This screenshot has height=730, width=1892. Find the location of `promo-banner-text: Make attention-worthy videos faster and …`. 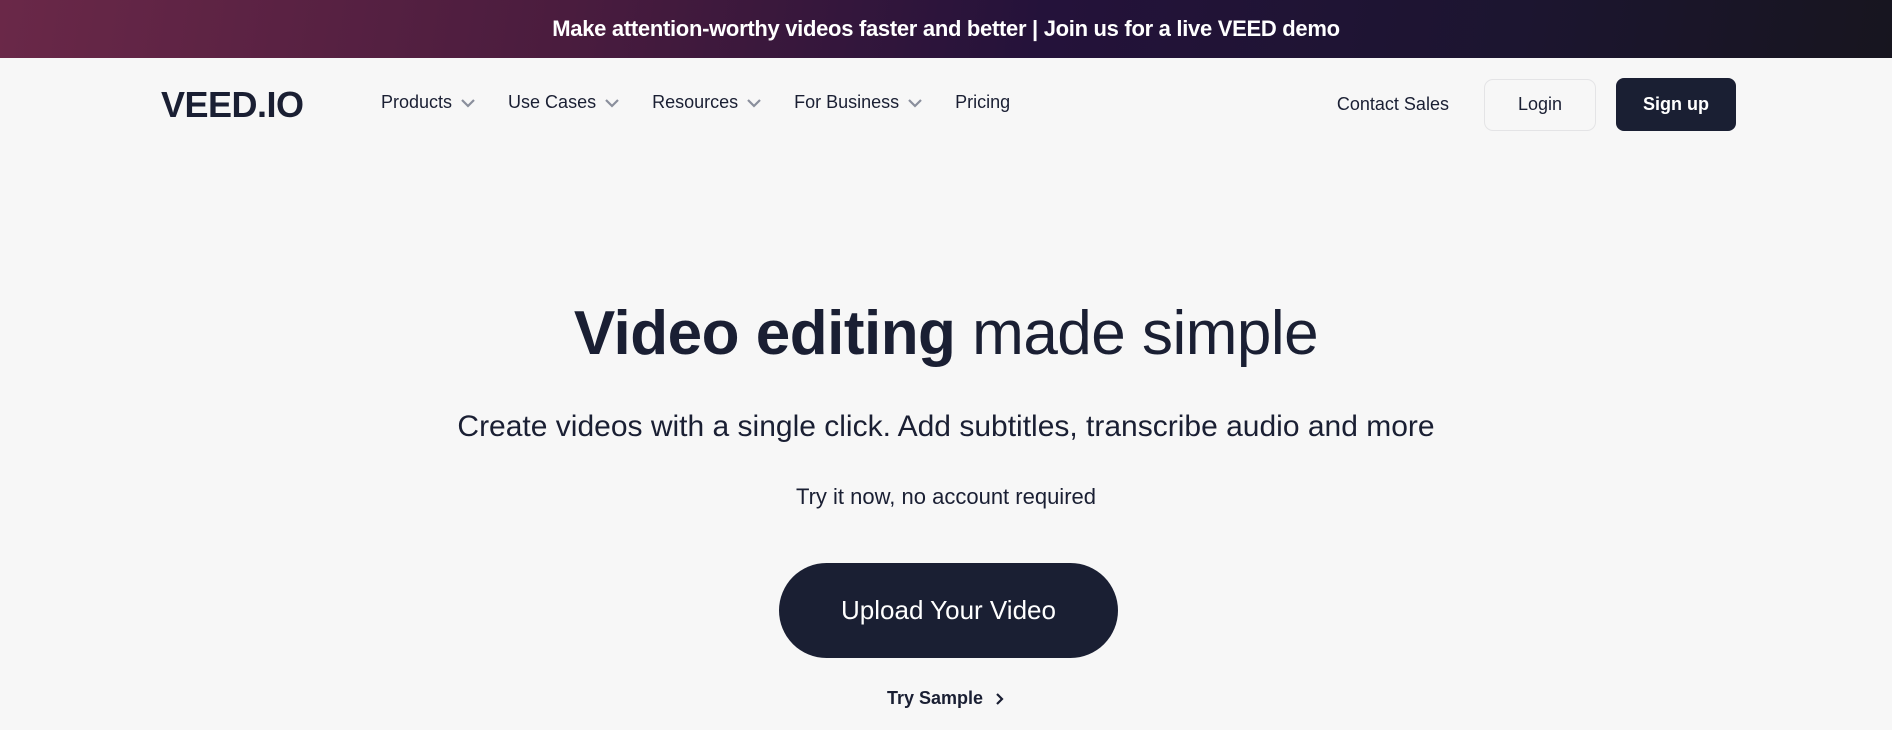

promo-banner-text: Make attention-worthy videos faster and … is located at coordinates (946, 29).